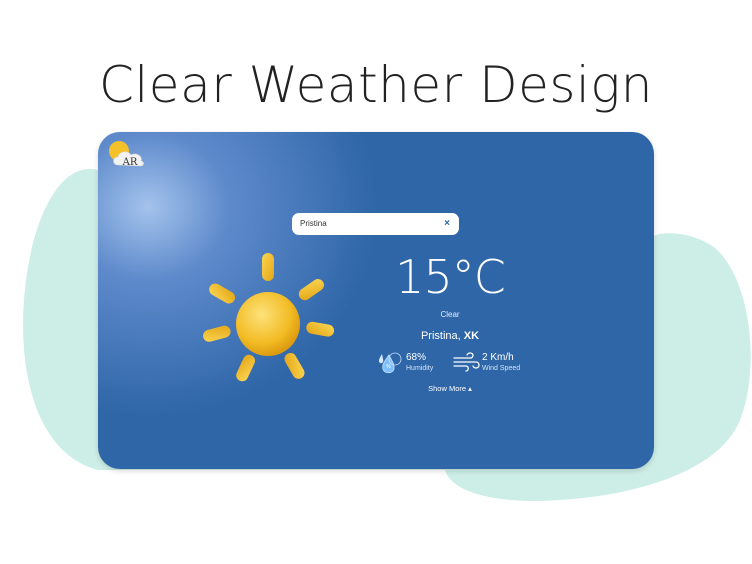  I want to click on humidity-drop-icon: %, so click(390, 363).